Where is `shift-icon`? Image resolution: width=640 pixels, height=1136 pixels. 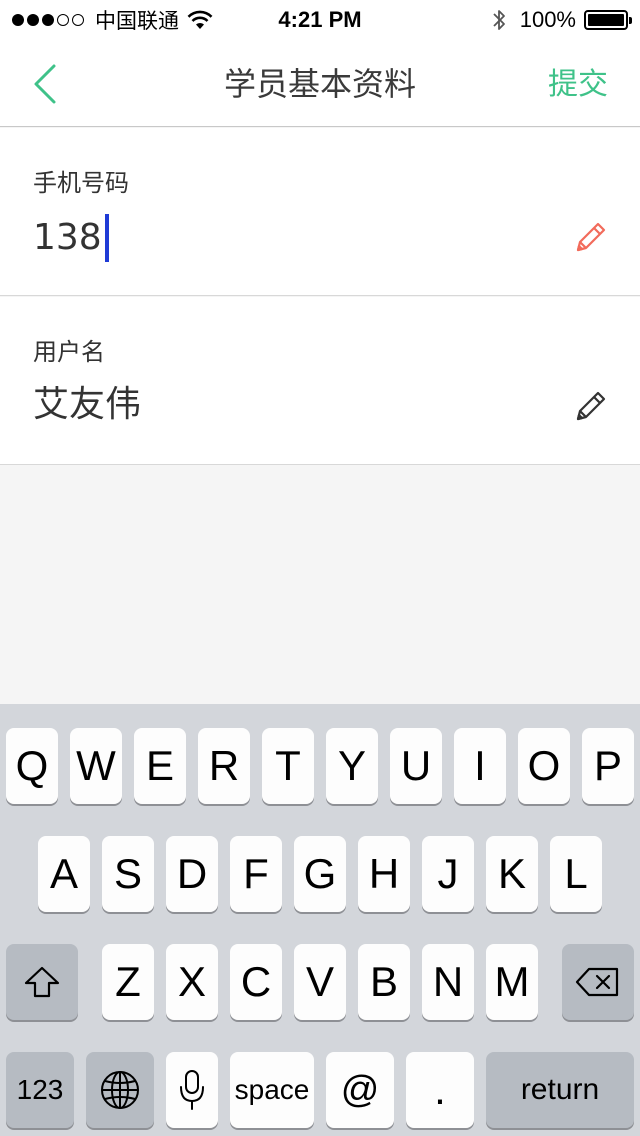
shift-icon is located at coordinates (42, 982).